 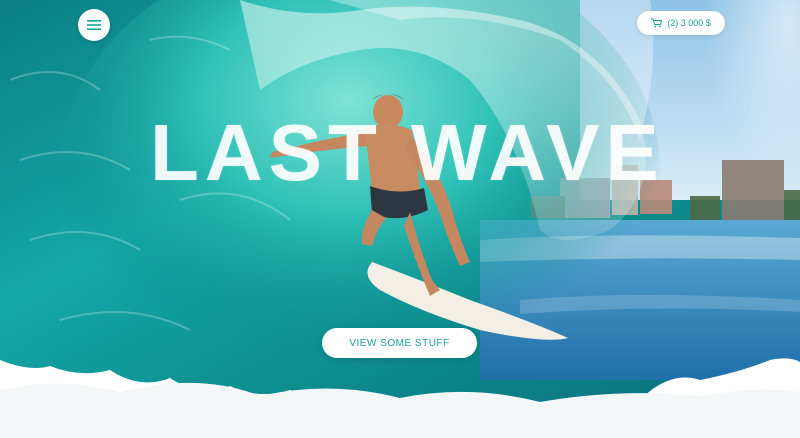 I want to click on cart-button: (2) 3 000 $, so click(x=681, y=23).